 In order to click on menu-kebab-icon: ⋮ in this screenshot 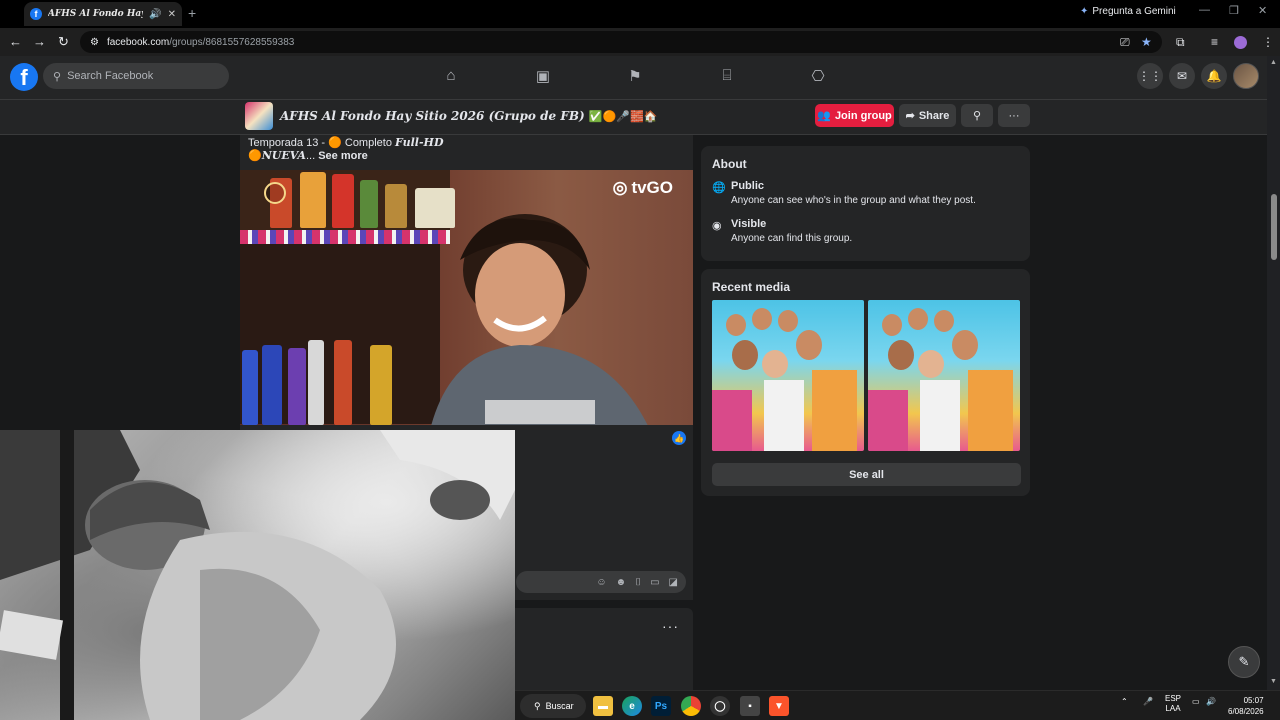, I will do `click(1268, 42)`.